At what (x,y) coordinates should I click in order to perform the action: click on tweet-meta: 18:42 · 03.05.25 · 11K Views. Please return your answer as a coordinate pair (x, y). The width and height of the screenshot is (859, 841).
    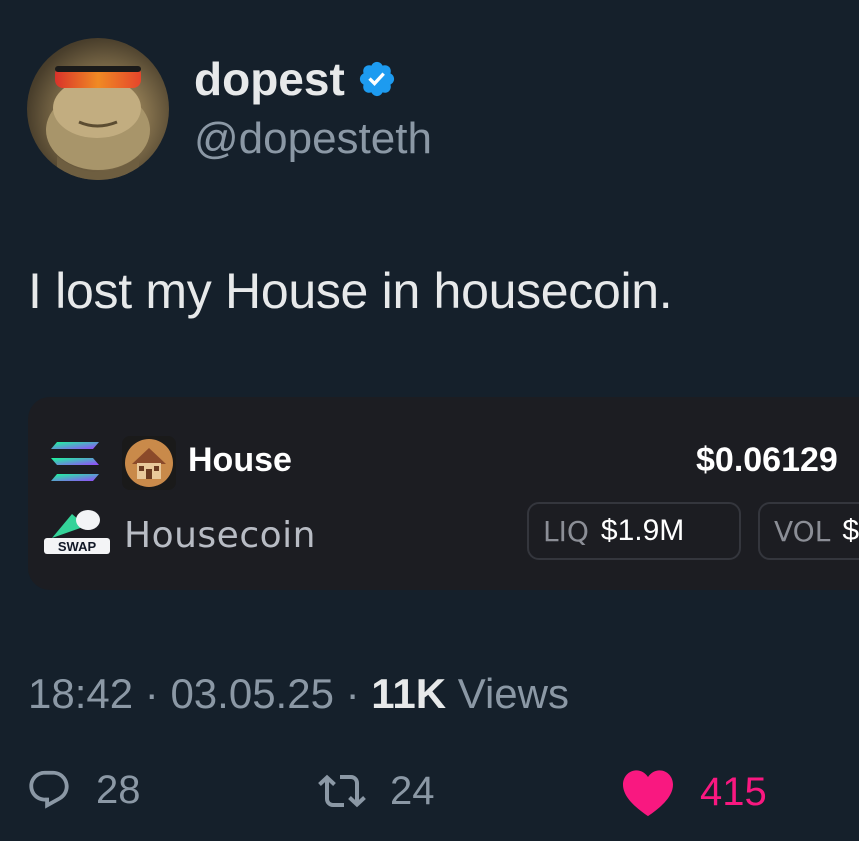
    Looking at the image, I should click on (298, 694).